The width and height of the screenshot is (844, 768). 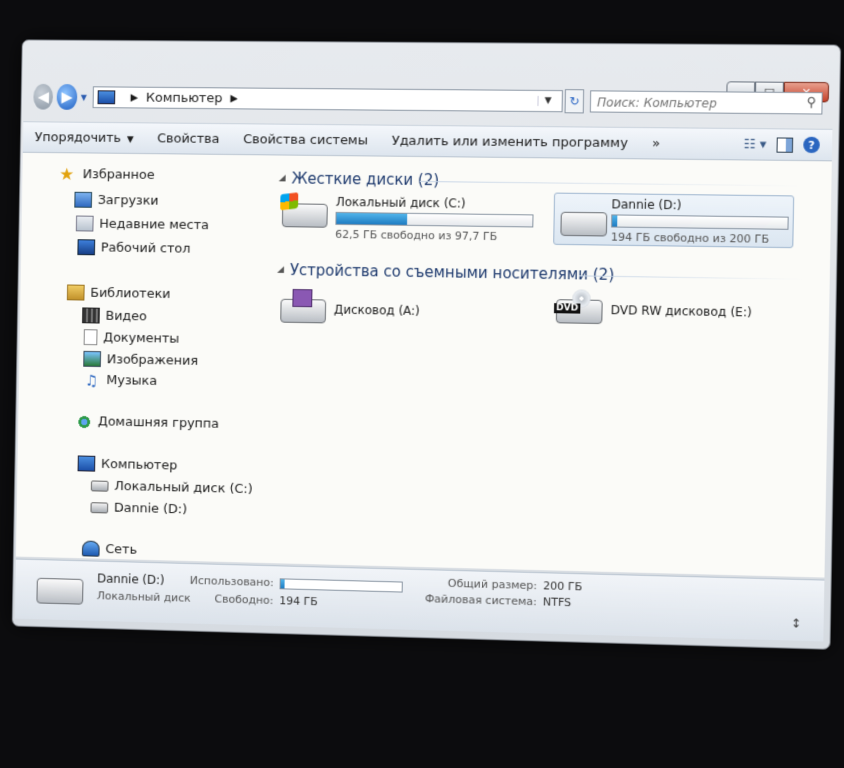 What do you see at coordinates (231, 581) in the screenshot?
I see `details-used-label: Использовано:` at bounding box center [231, 581].